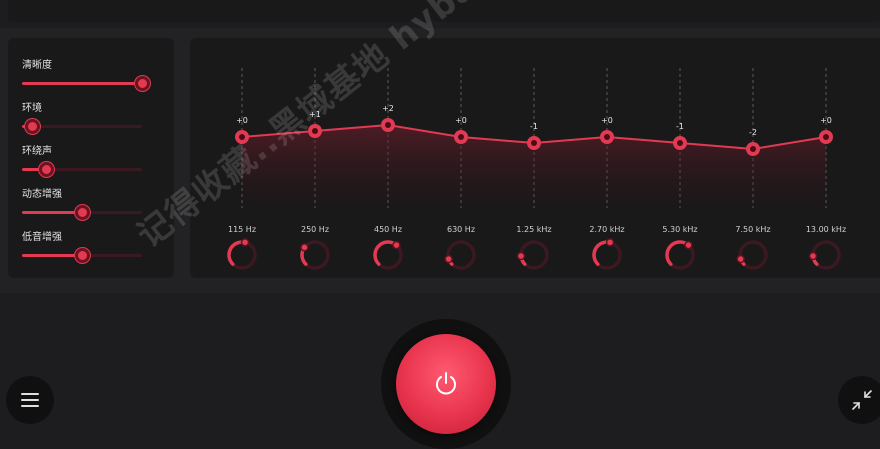 The width and height of the screenshot is (880, 449). I want to click on eq-frequency-label: 7.50 kHz, so click(752, 229).